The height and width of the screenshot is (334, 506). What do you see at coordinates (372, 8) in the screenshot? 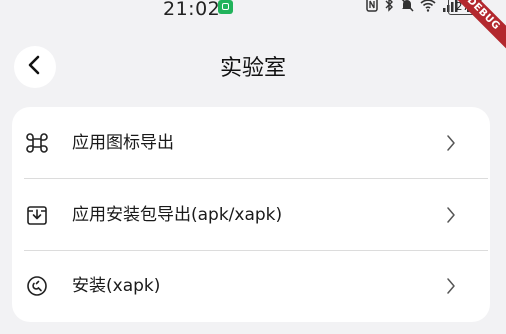
I see `nfc-icon` at bounding box center [372, 8].